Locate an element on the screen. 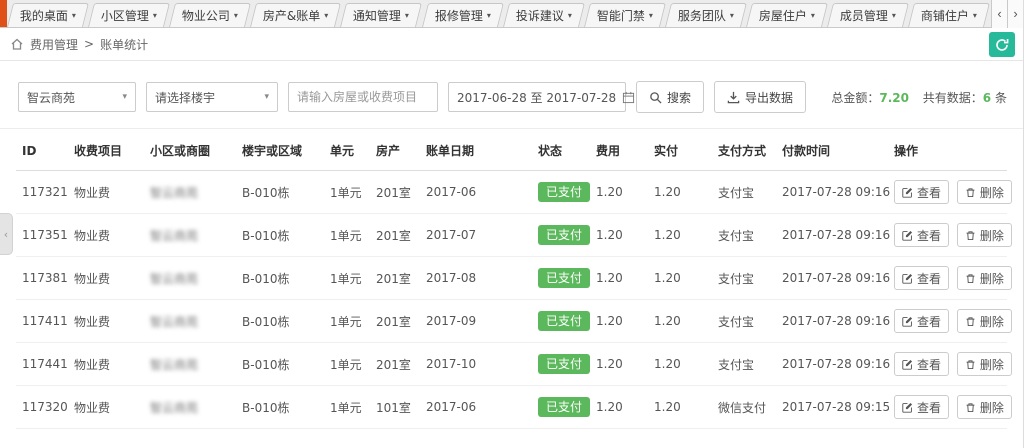 The width and height of the screenshot is (1024, 448). tab-scroll-left-button: ‹ is located at coordinates (999, 14).